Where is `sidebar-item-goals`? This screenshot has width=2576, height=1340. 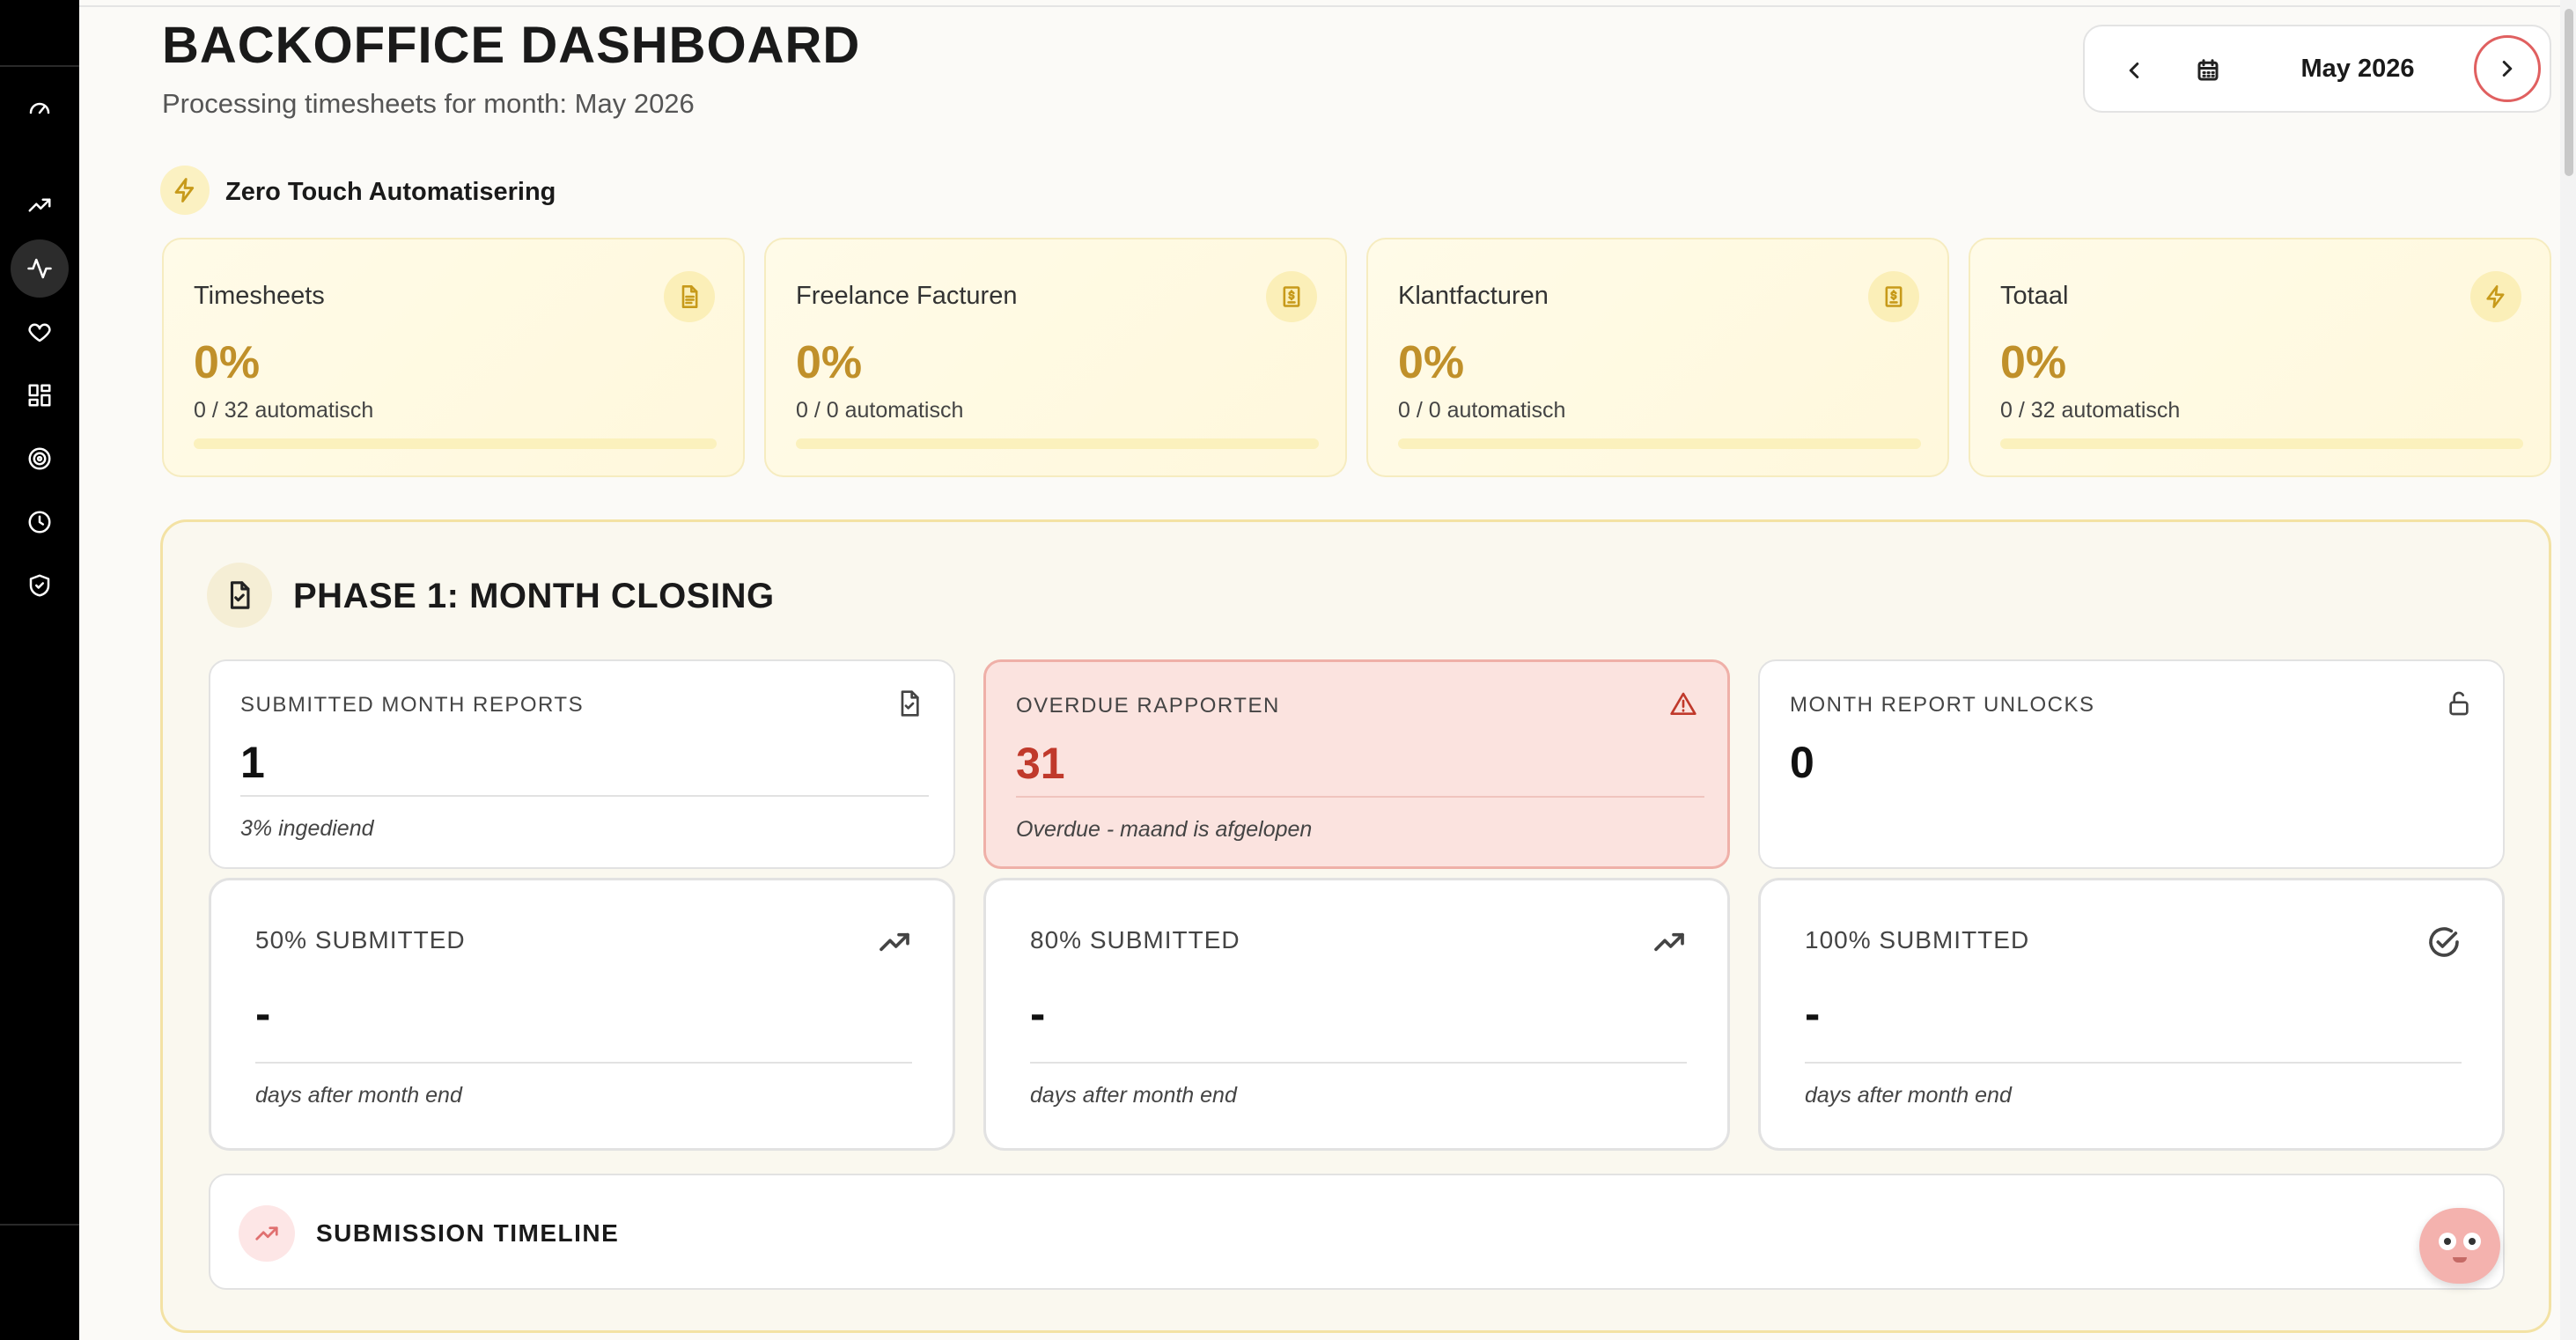
sidebar-item-goals is located at coordinates (40, 459).